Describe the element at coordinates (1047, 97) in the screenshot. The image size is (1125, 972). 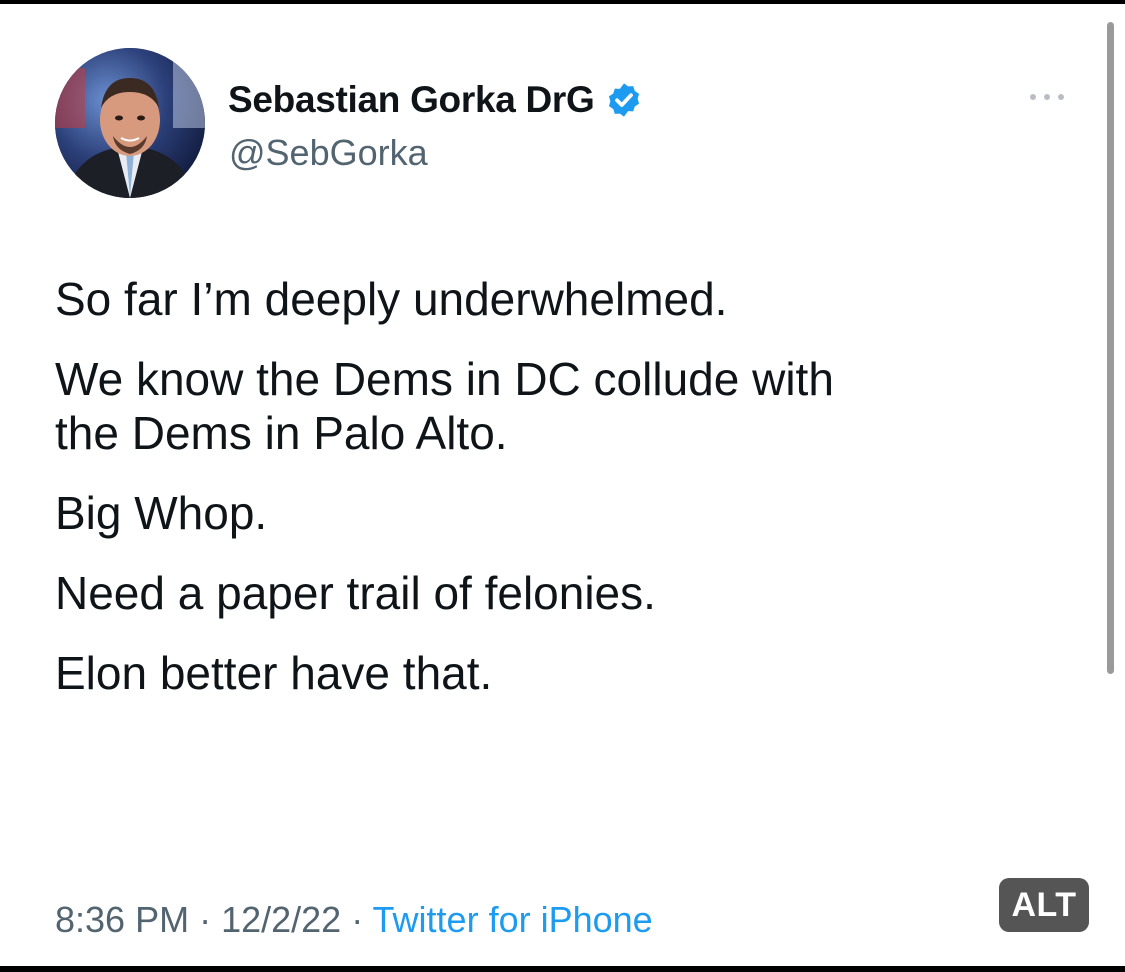
I see `more-options-icon` at that location.